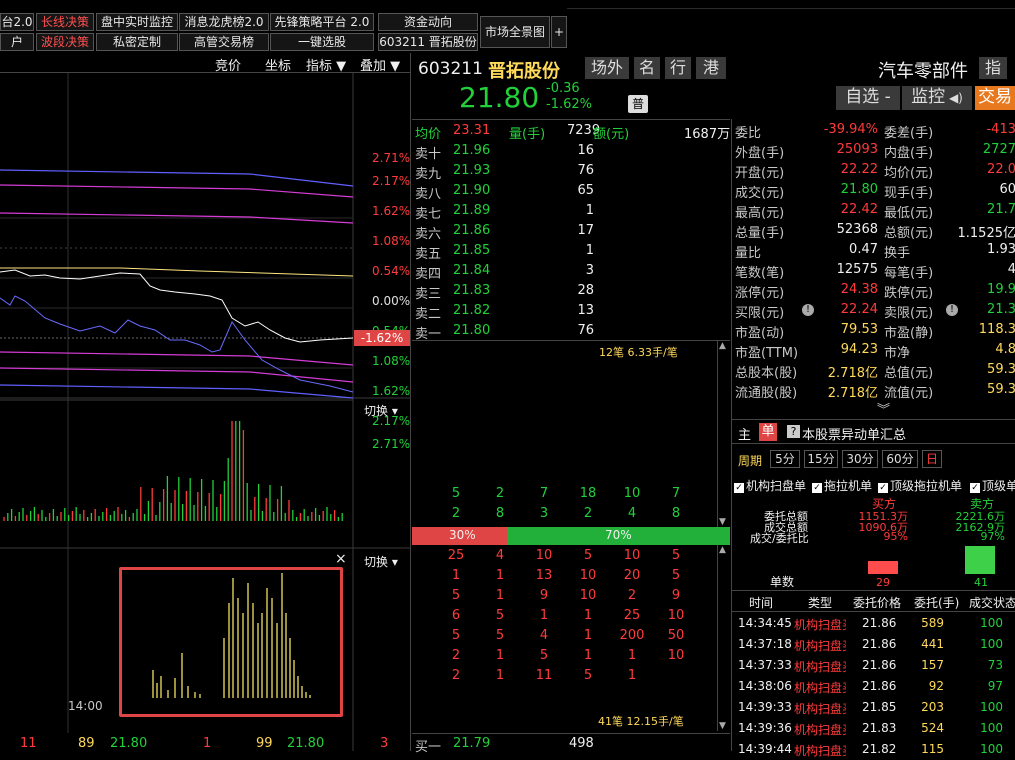 The width and height of the screenshot is (1015, 760). I want to click on period-bar: 周期 5分 15分 30分 60分日, so click(873, 460).